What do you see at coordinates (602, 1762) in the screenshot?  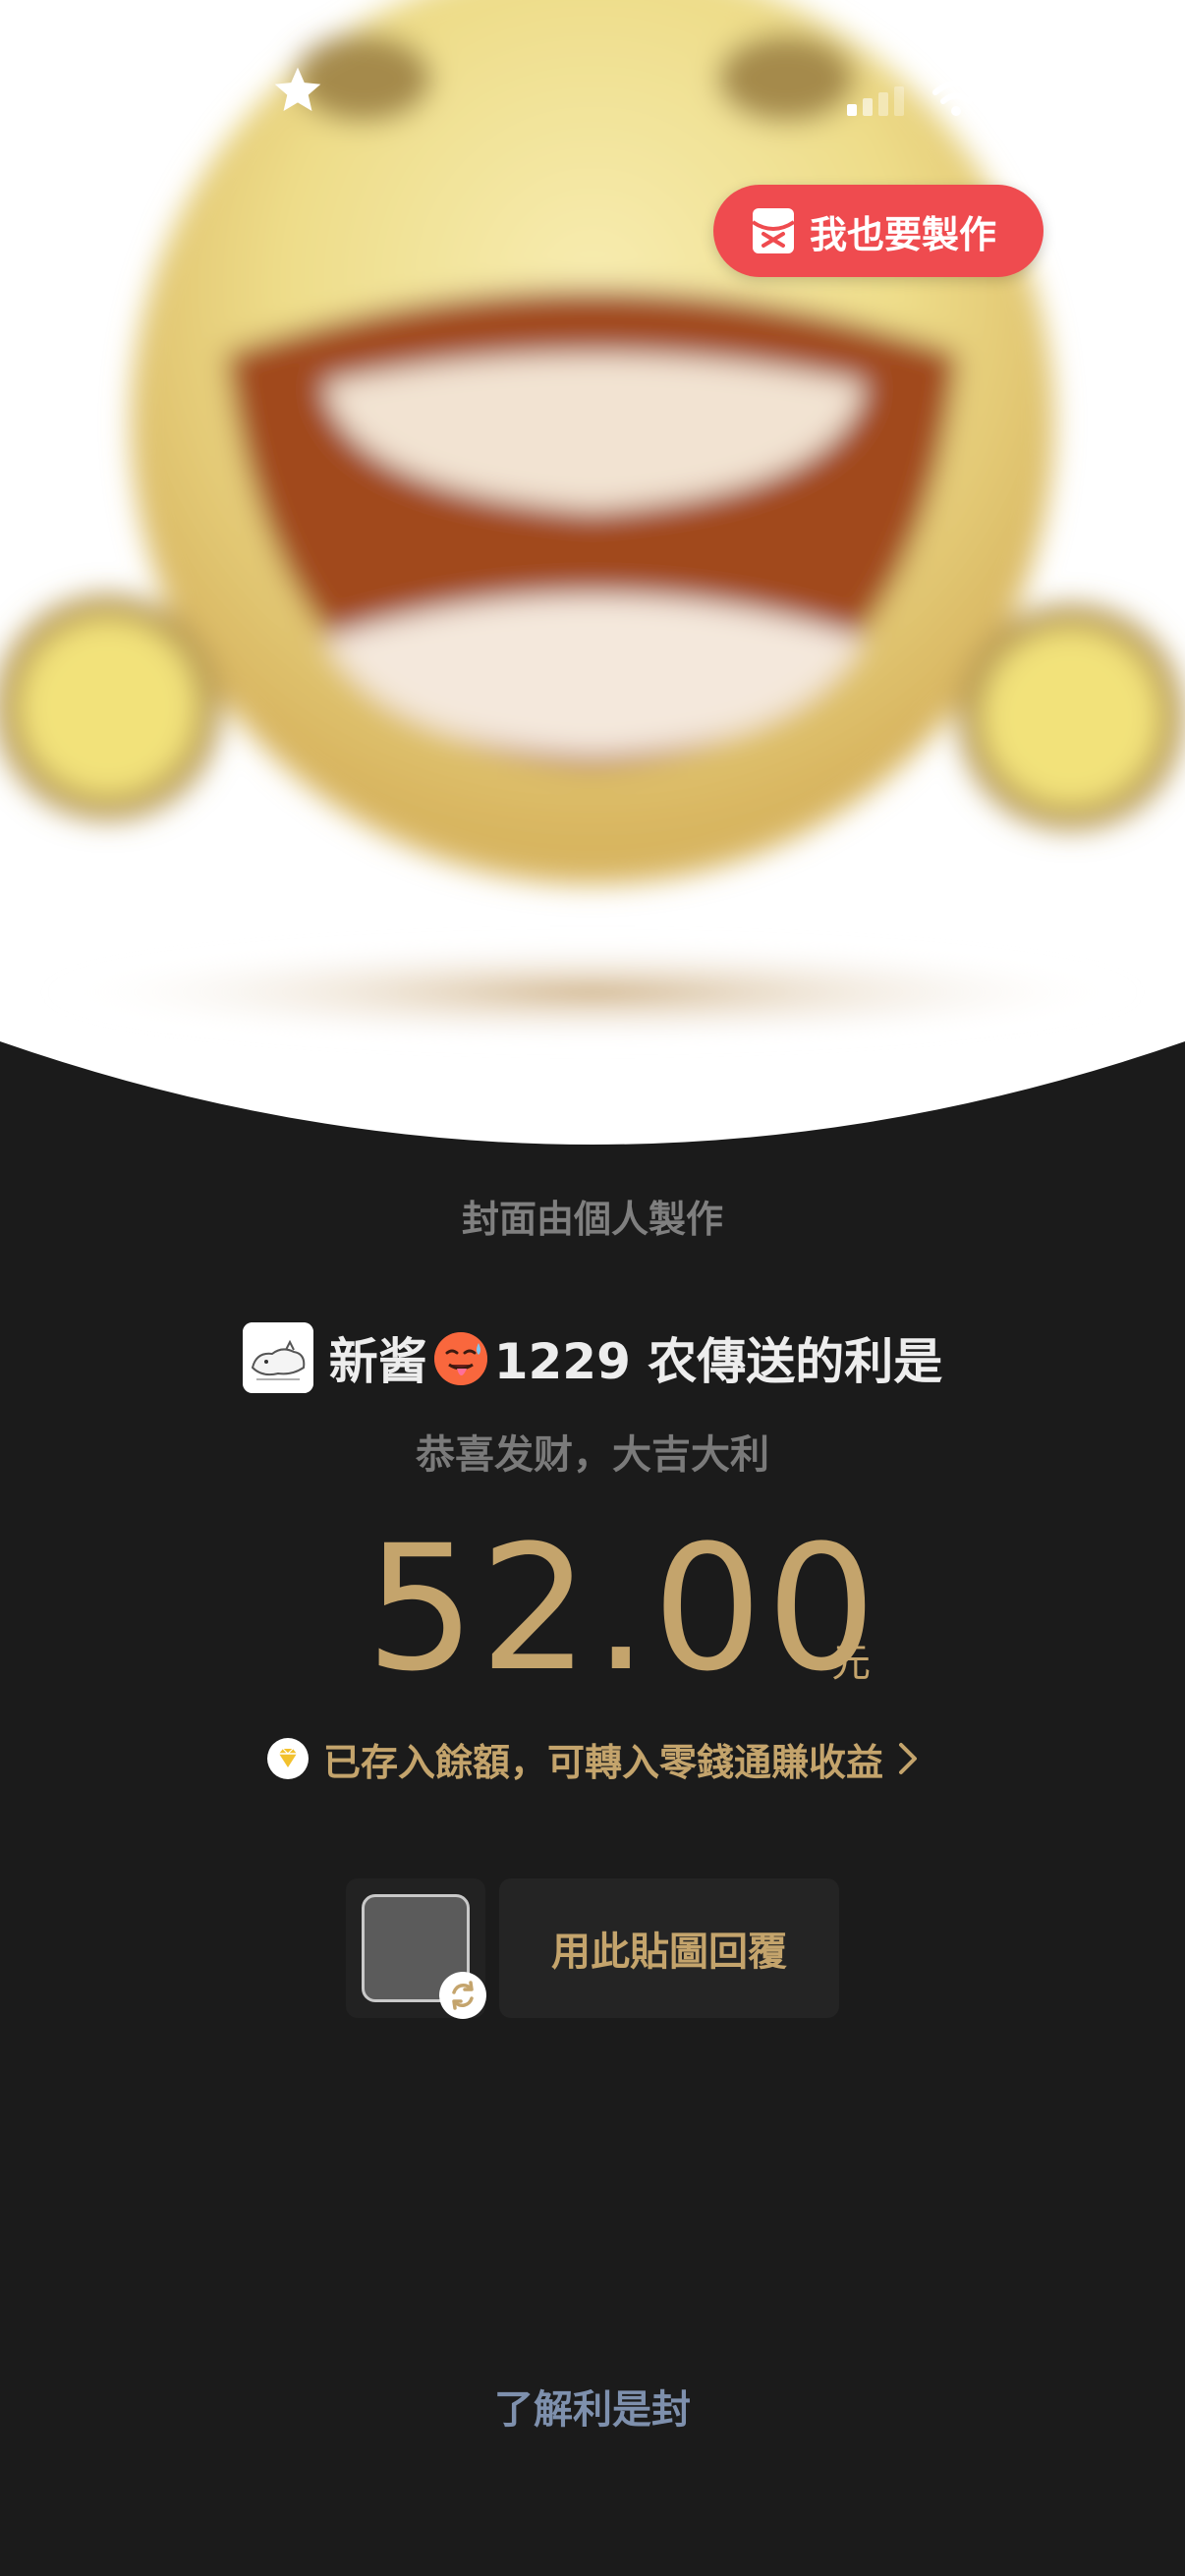 I see `balance-text: 已存入餘額，可轉入零錢通賺收益` at bounding box center [602, 1762].